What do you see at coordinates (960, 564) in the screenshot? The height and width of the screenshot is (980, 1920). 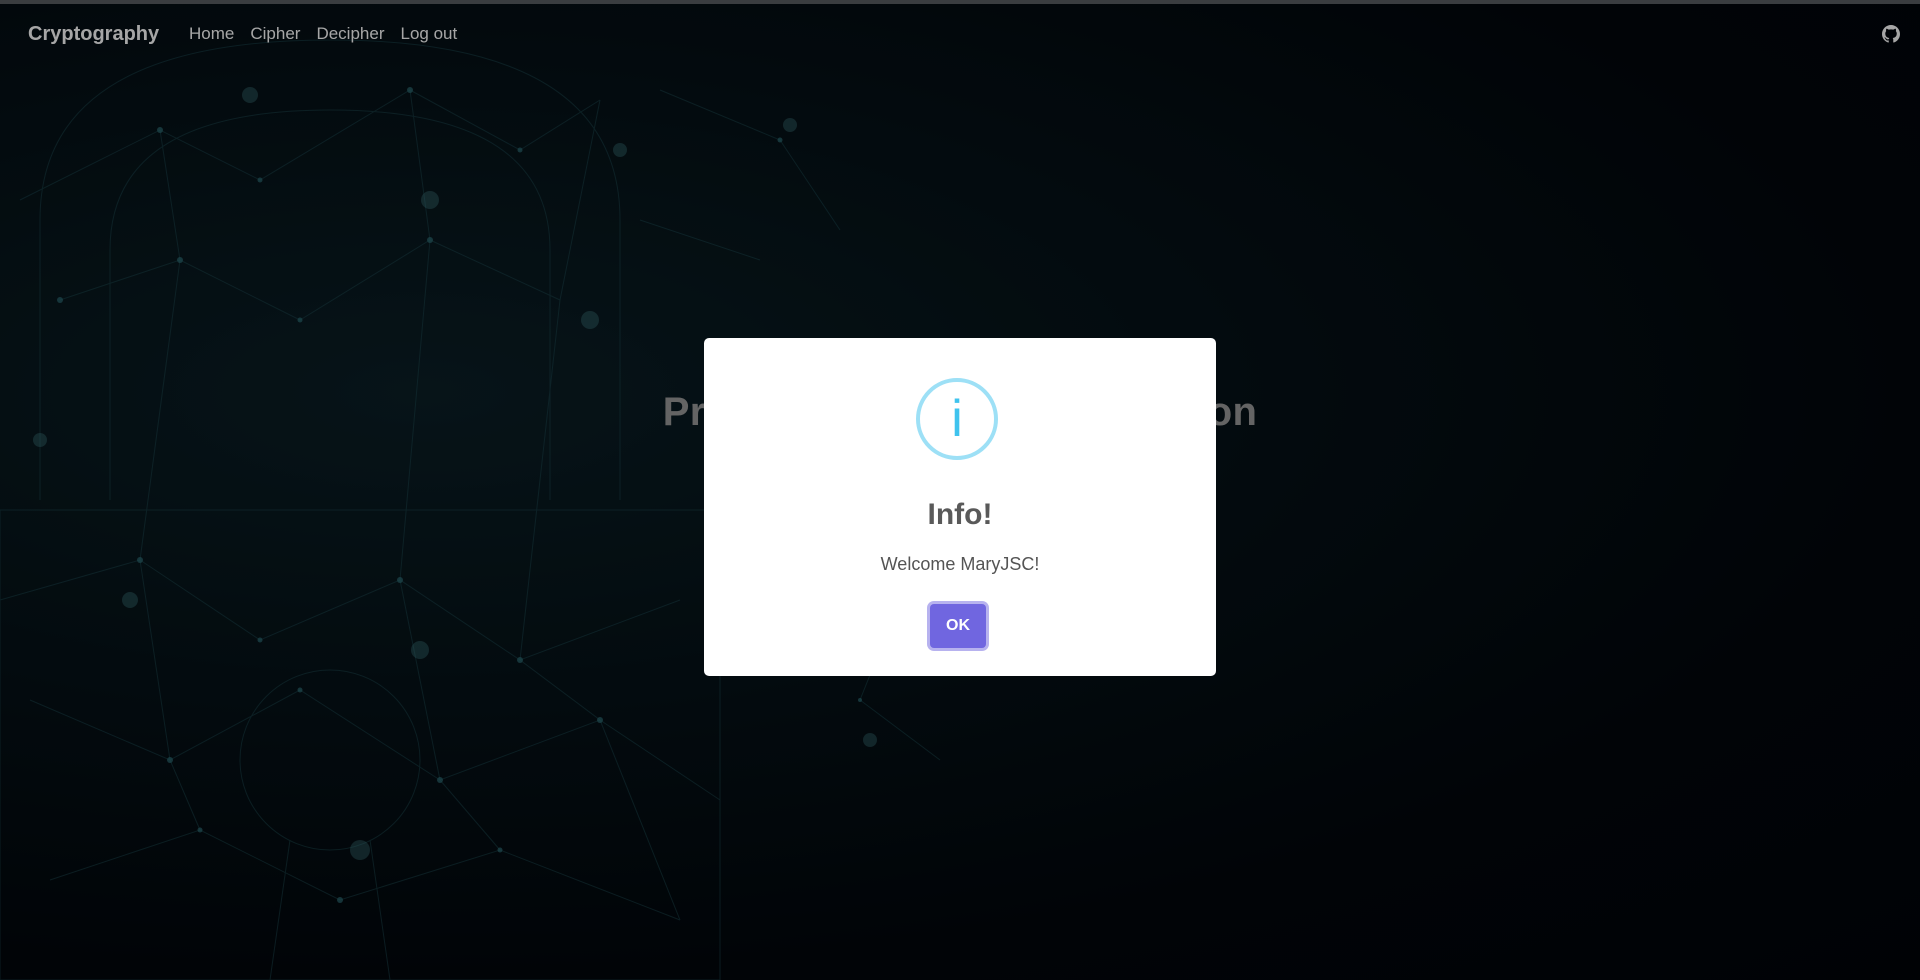 I see `dialog-message: Welcome MaryJSC!` at bounding box center [960, 564].